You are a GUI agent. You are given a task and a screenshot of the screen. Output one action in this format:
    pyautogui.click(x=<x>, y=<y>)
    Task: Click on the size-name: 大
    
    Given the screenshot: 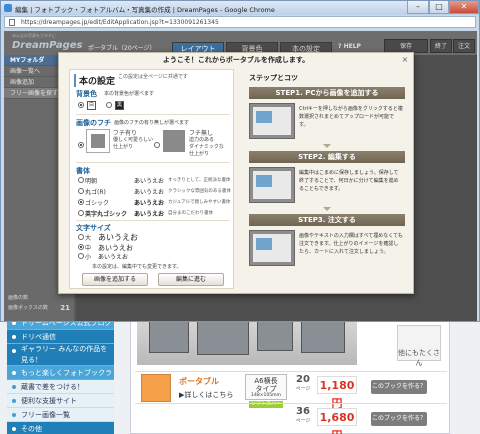 What is the action you would take?
    pyautogui.click(x=88, y=238)
    